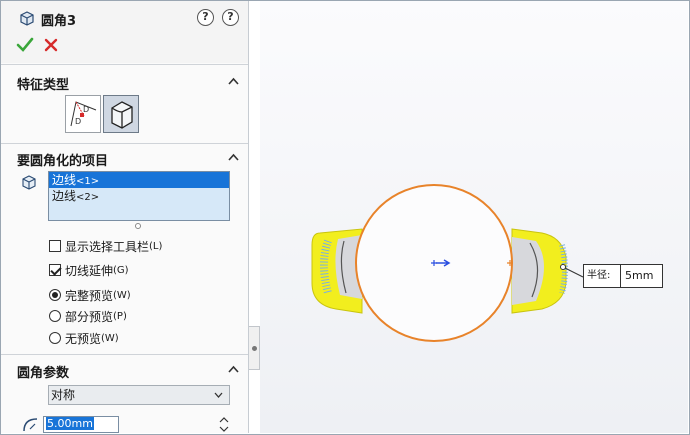  Describe the element at coordinates (124, 370) in the screenshot. I see `section-fillet-params: 圆角参数` at that location.